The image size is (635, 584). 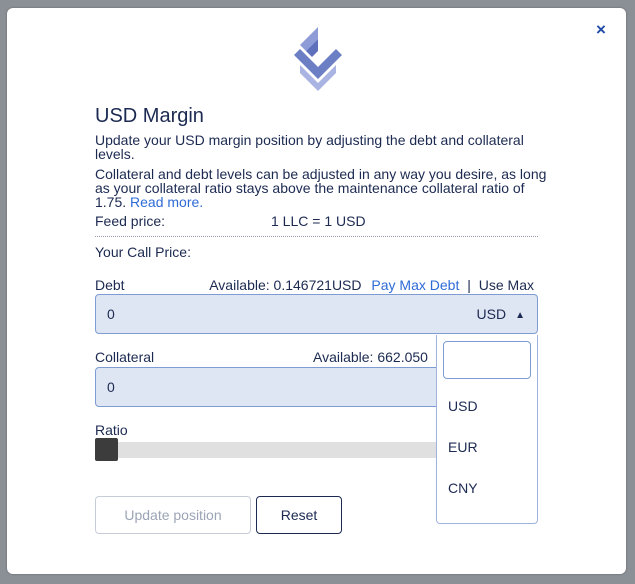 I want to click on debt-asset-select: USD ▲, so click(x=501, y=314).